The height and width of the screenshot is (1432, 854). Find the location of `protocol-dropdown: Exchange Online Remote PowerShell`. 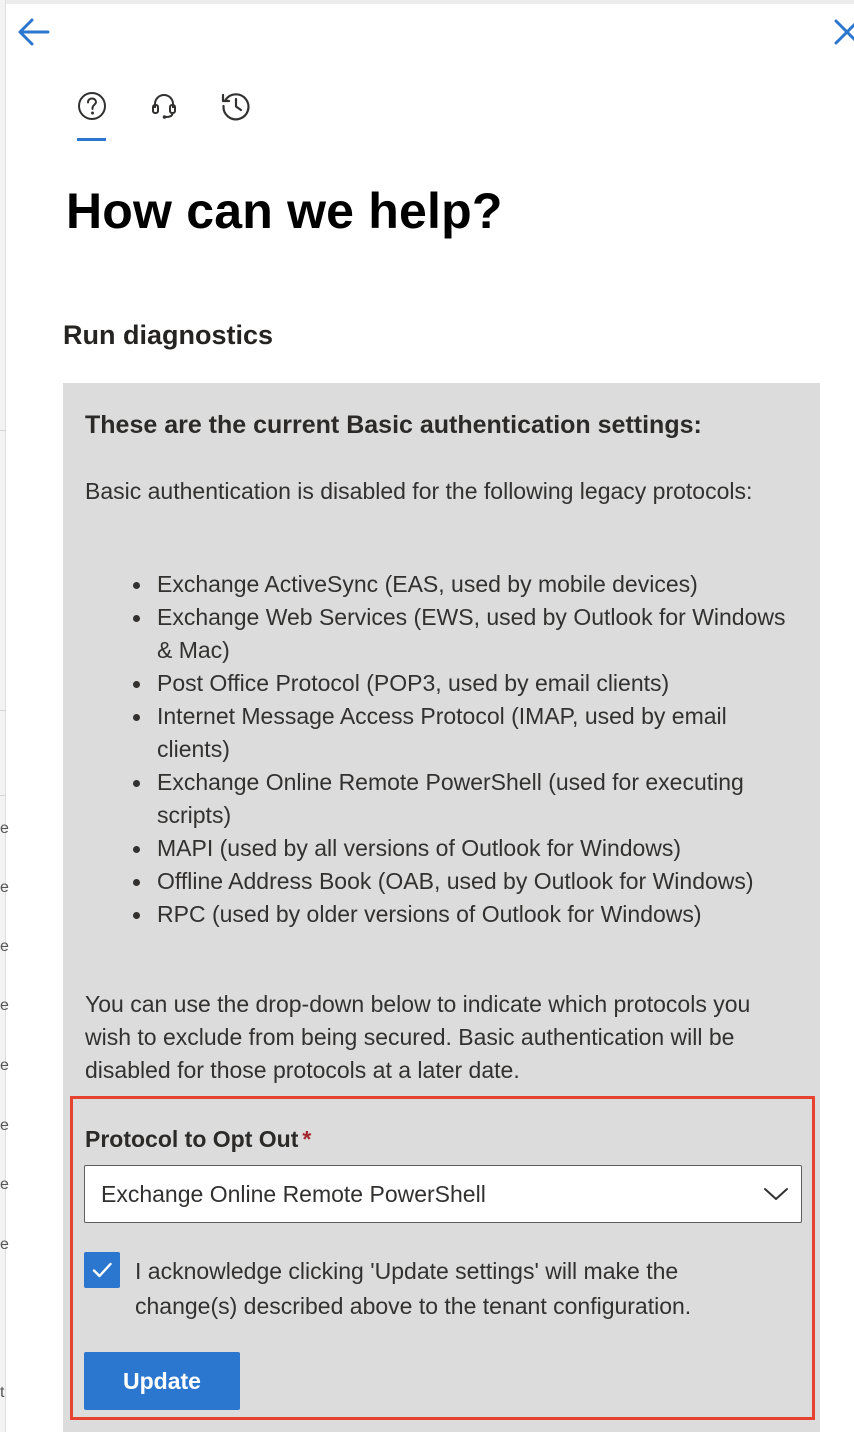

protocol-dropdown: Exchange Online Remote PowerShell is located at coordinates (443, 1194).